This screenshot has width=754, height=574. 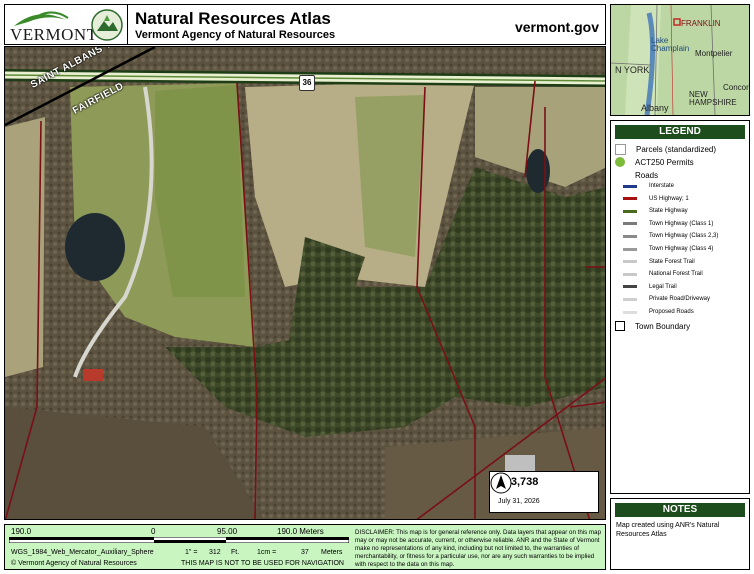 I want to click on legend-road-item: State Forest Trail, so click(x=659, y=262).